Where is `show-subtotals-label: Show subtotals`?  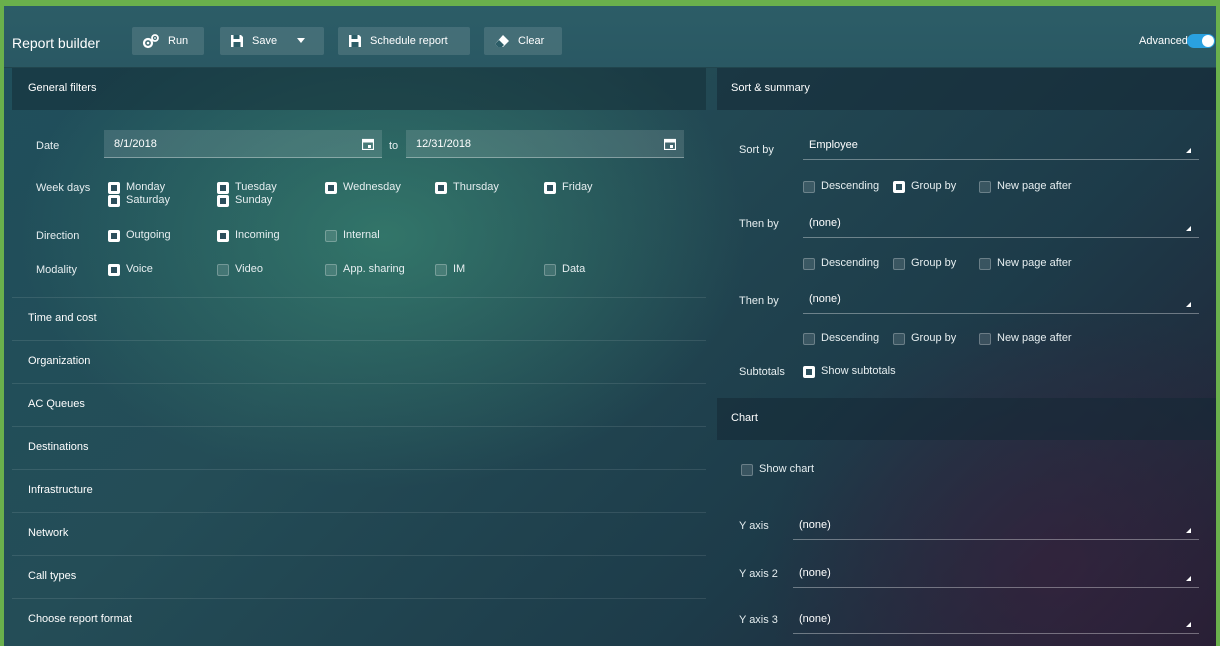 show-subtotals-label: Show subtotals is located at coordinates (858, 371).